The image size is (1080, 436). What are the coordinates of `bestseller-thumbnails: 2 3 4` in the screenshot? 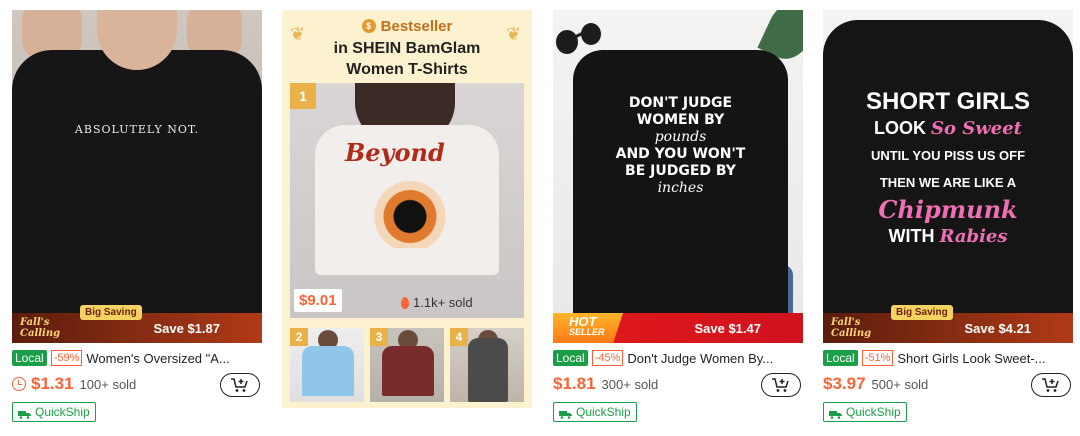 It's located at (407, 365).